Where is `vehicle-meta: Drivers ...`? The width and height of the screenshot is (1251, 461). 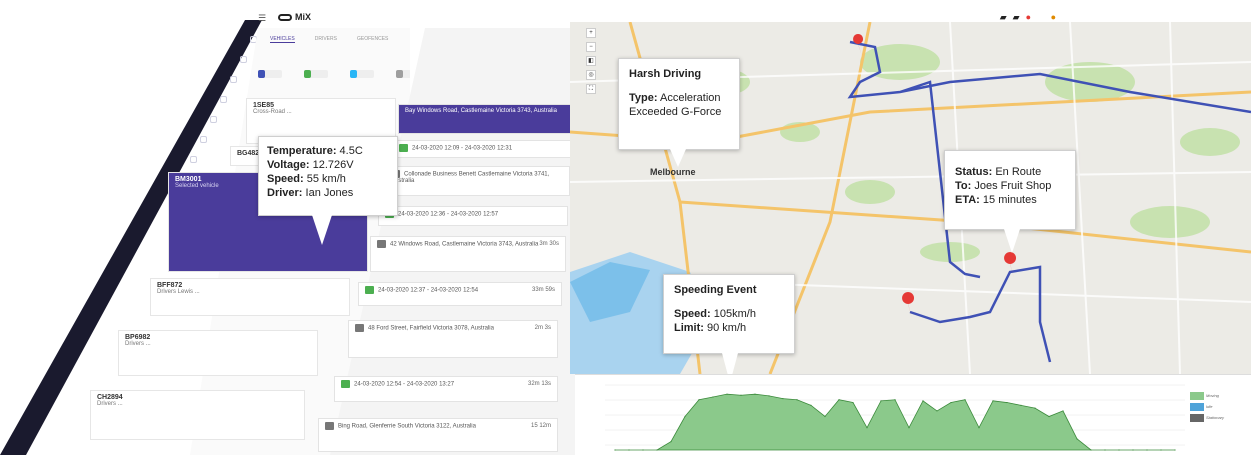
vehicle-meta: Drivers ... is located at coordinates (110, 404).